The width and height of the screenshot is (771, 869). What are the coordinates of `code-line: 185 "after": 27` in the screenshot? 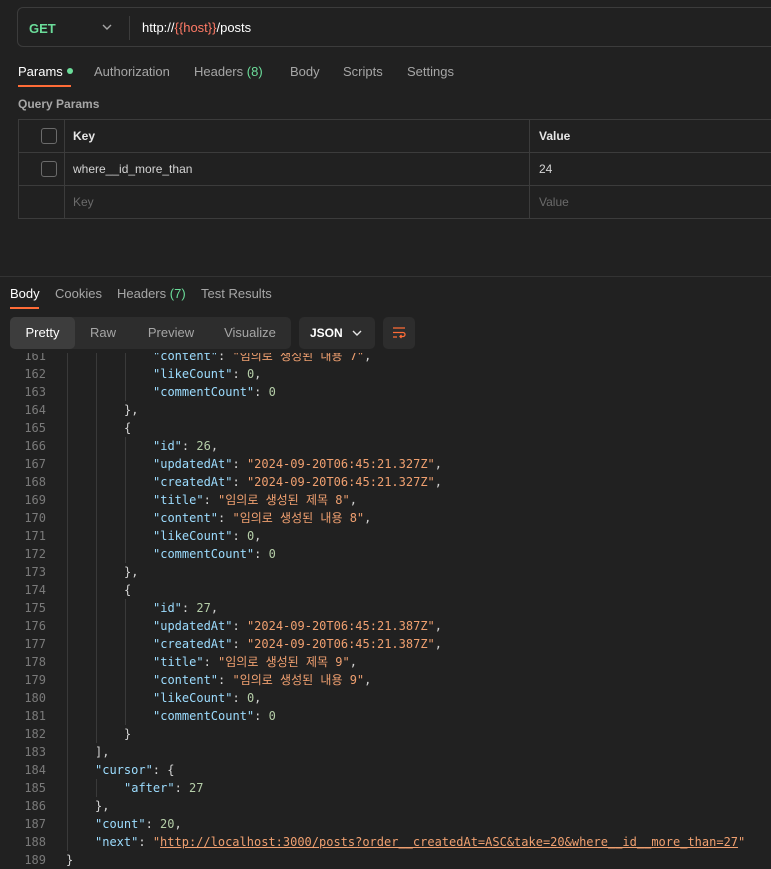 It's located at (385, 788).